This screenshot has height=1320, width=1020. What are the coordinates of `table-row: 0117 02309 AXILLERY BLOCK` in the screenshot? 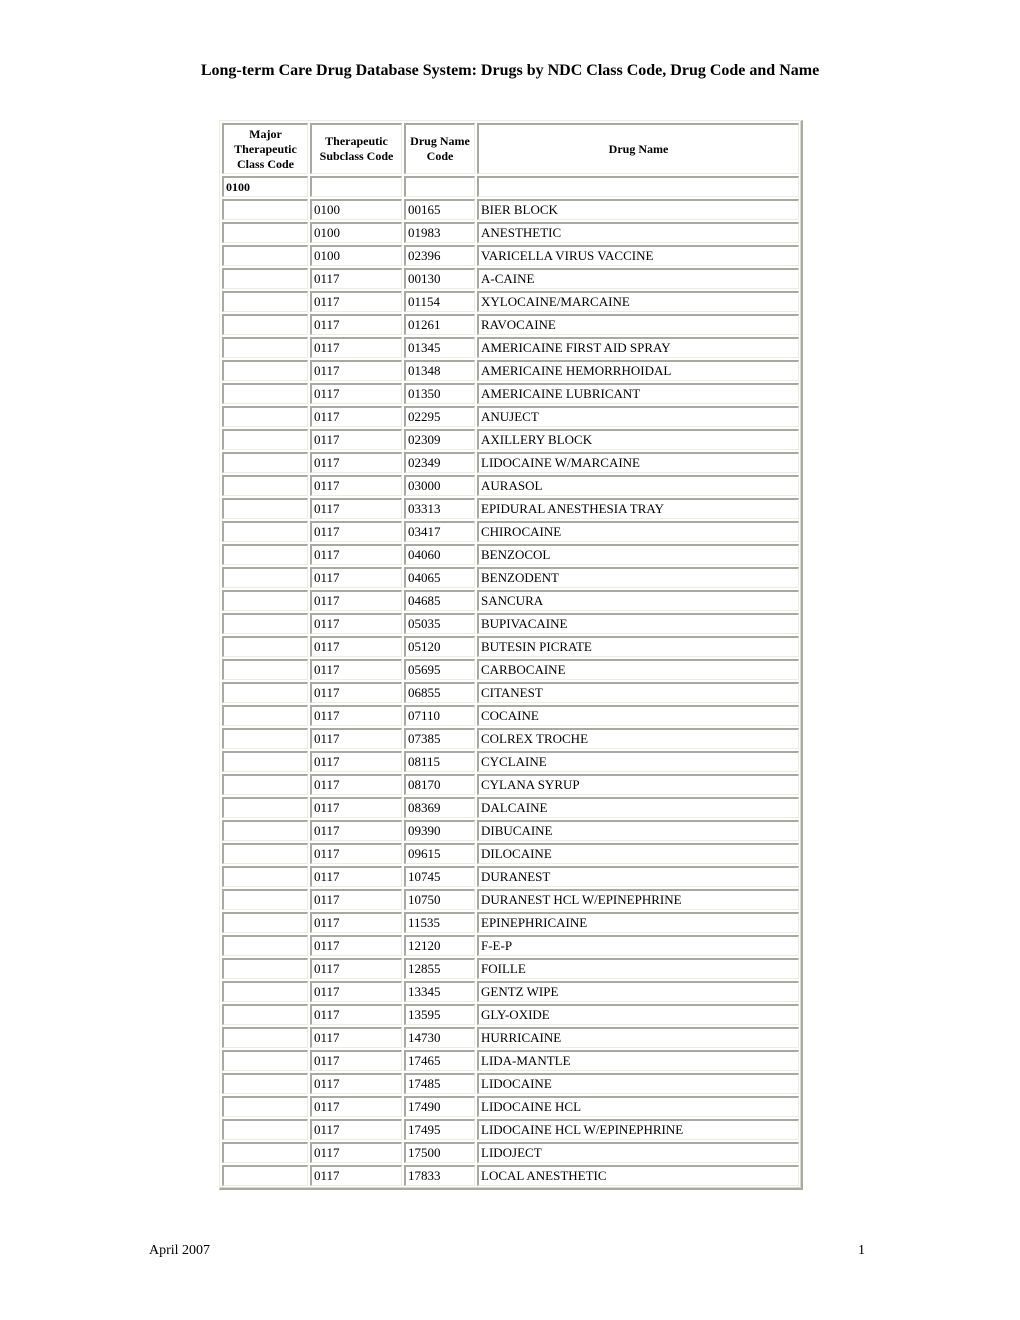 It's located at (510, 439).